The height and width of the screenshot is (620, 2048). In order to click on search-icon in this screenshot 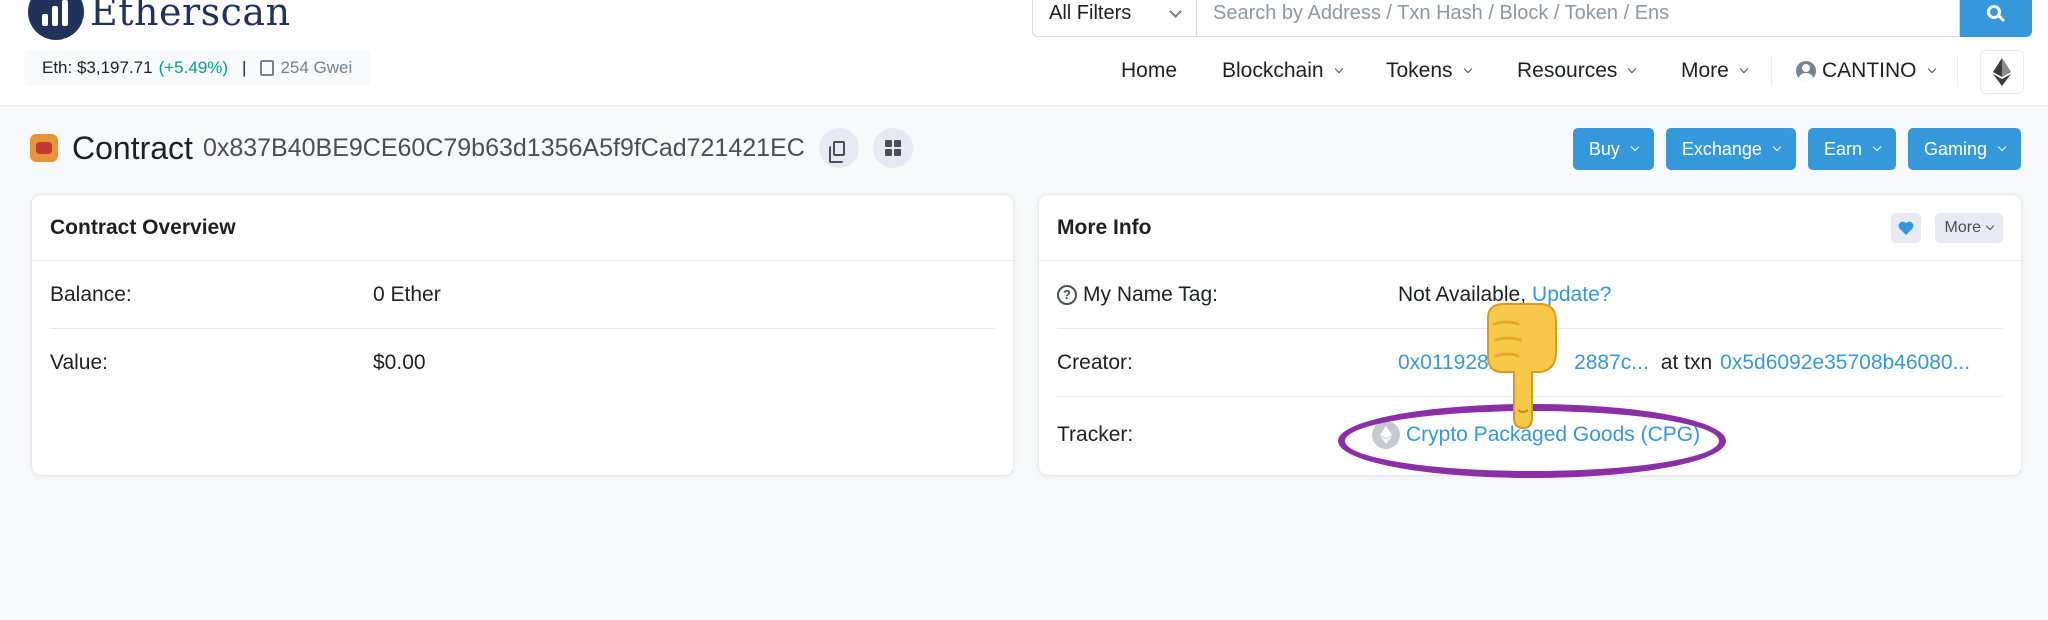, I will do `click(1994, 11)`.